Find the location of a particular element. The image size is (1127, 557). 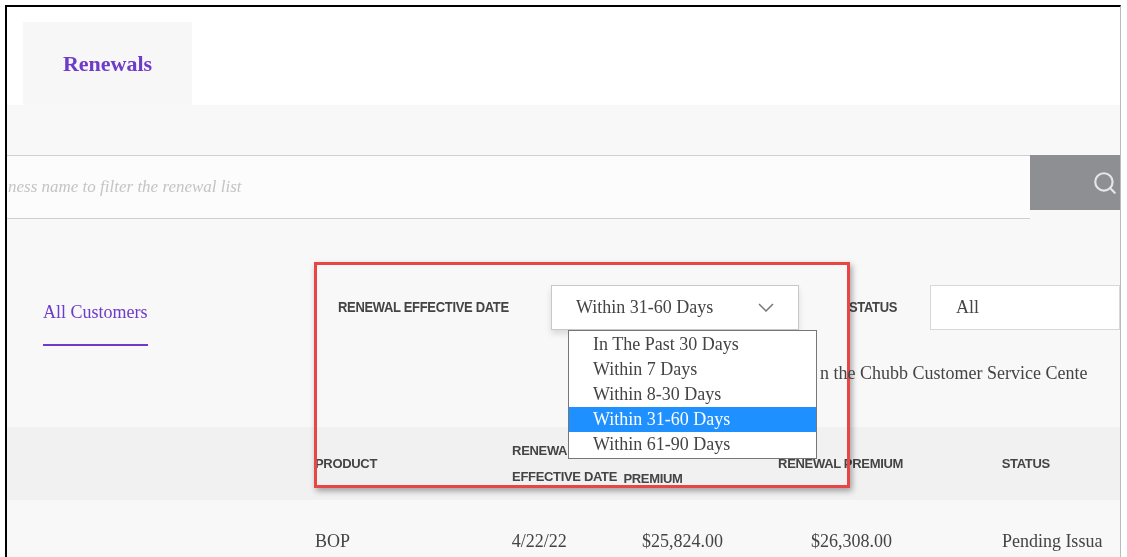

column-header: PRODUCT is located at coordinates (346, 463).